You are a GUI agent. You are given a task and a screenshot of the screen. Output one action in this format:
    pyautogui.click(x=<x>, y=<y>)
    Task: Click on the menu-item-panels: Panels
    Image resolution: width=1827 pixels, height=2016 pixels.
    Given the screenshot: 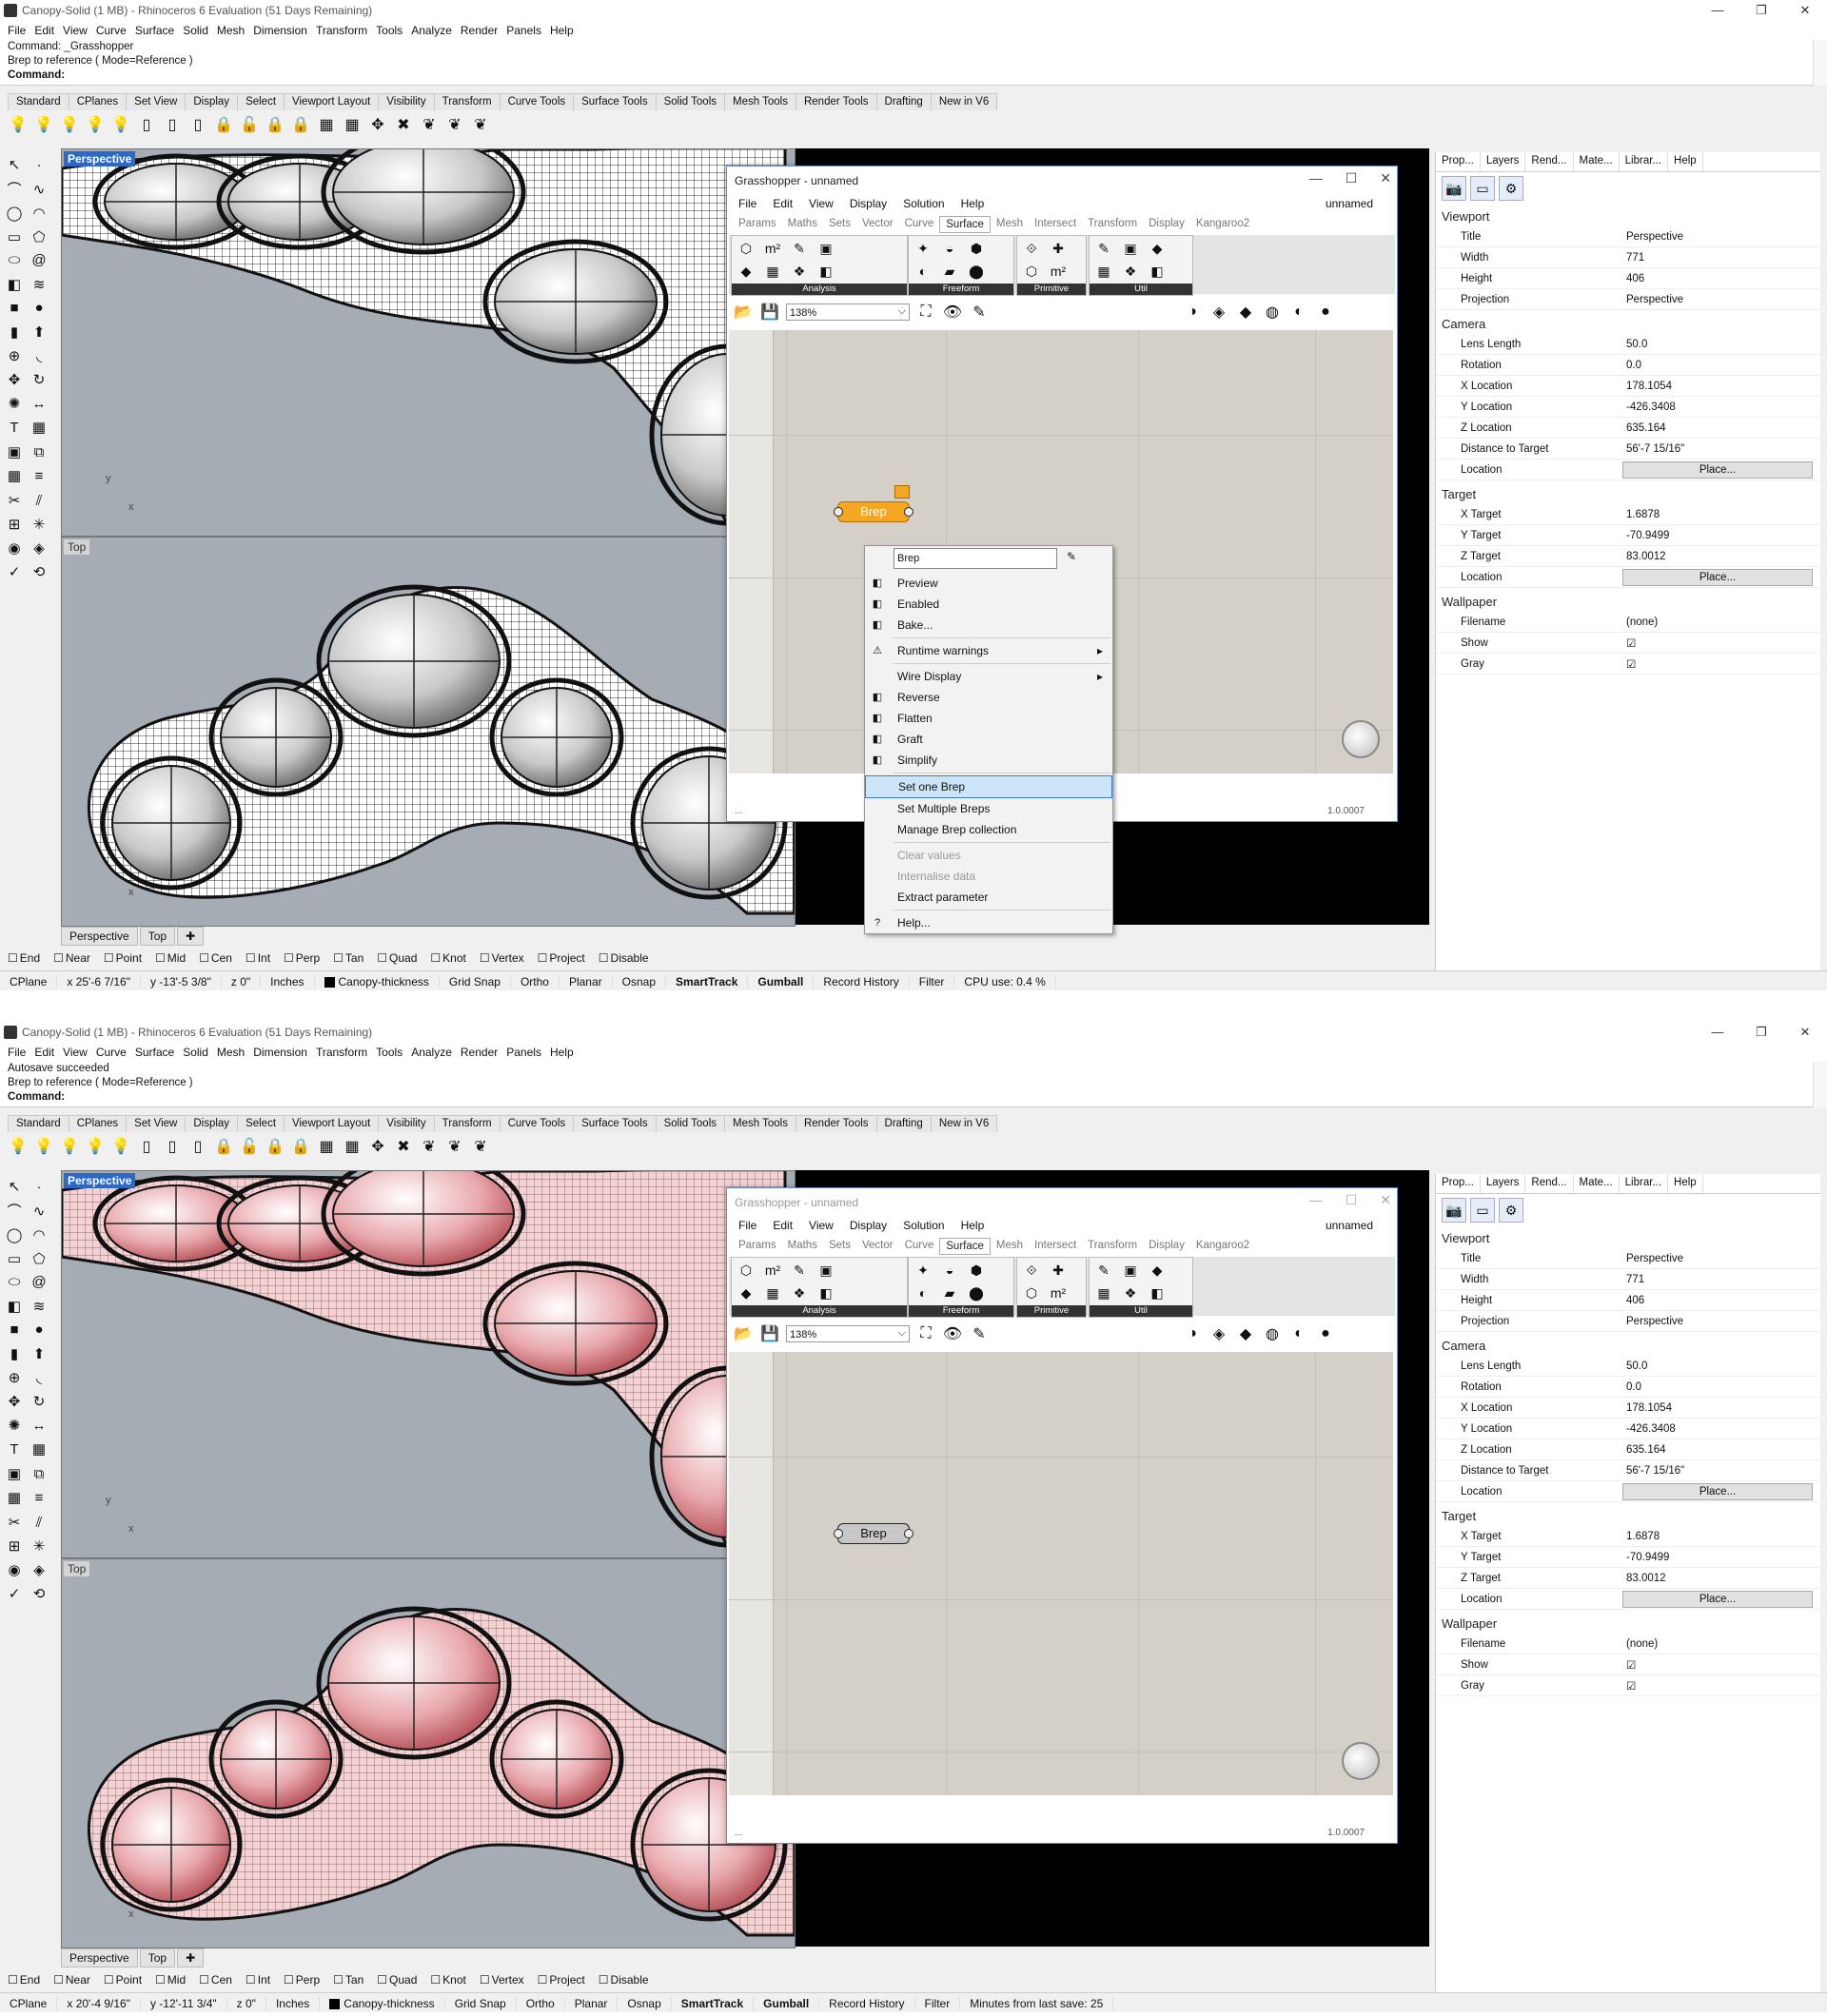 What is the action you would take?
    pyautogui.click(x=527, y=30)
    